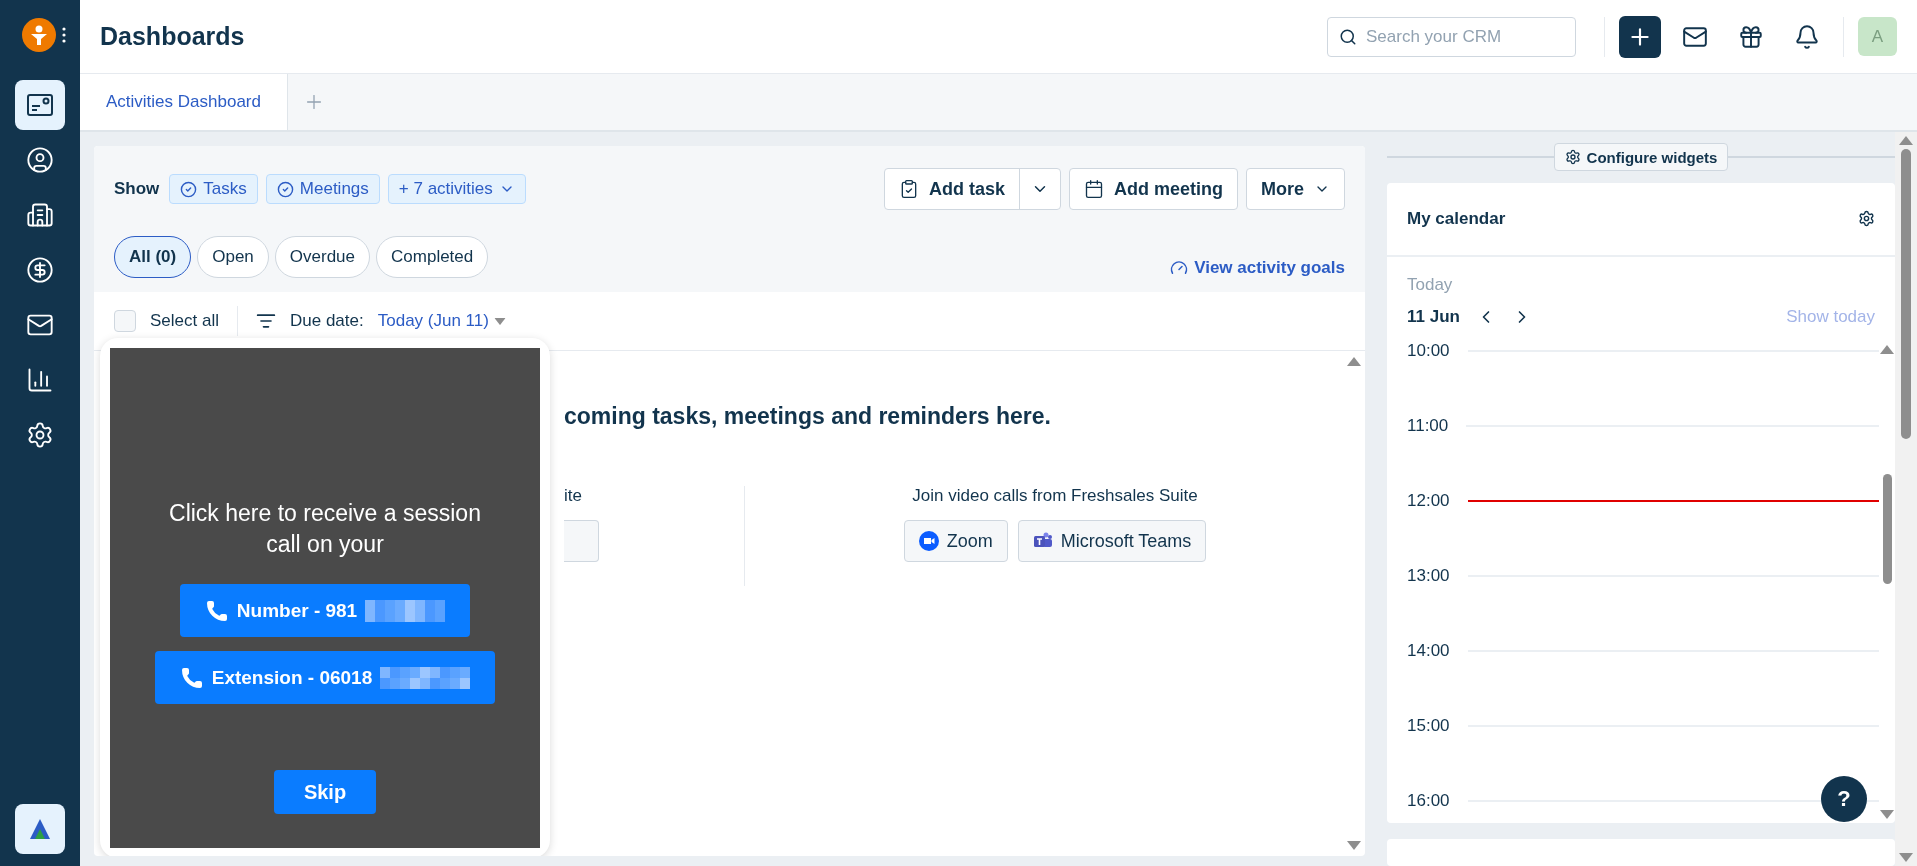 The height and width of the screenshot is (866, 1917). I want to click on more-icon, so click(64, 35).